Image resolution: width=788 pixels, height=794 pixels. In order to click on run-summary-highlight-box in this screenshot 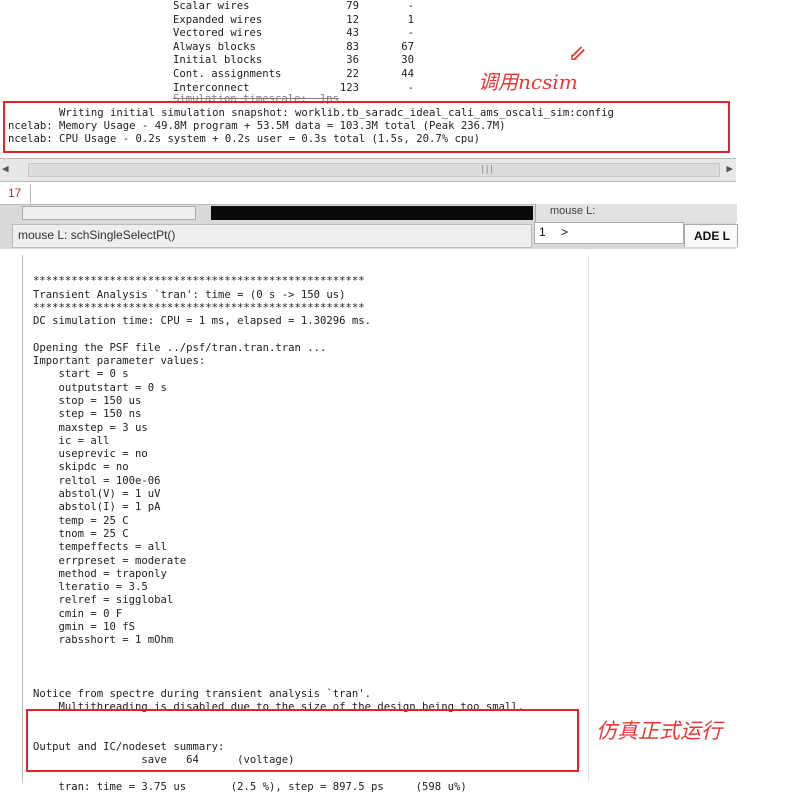, I will do `click(302, 740)`.